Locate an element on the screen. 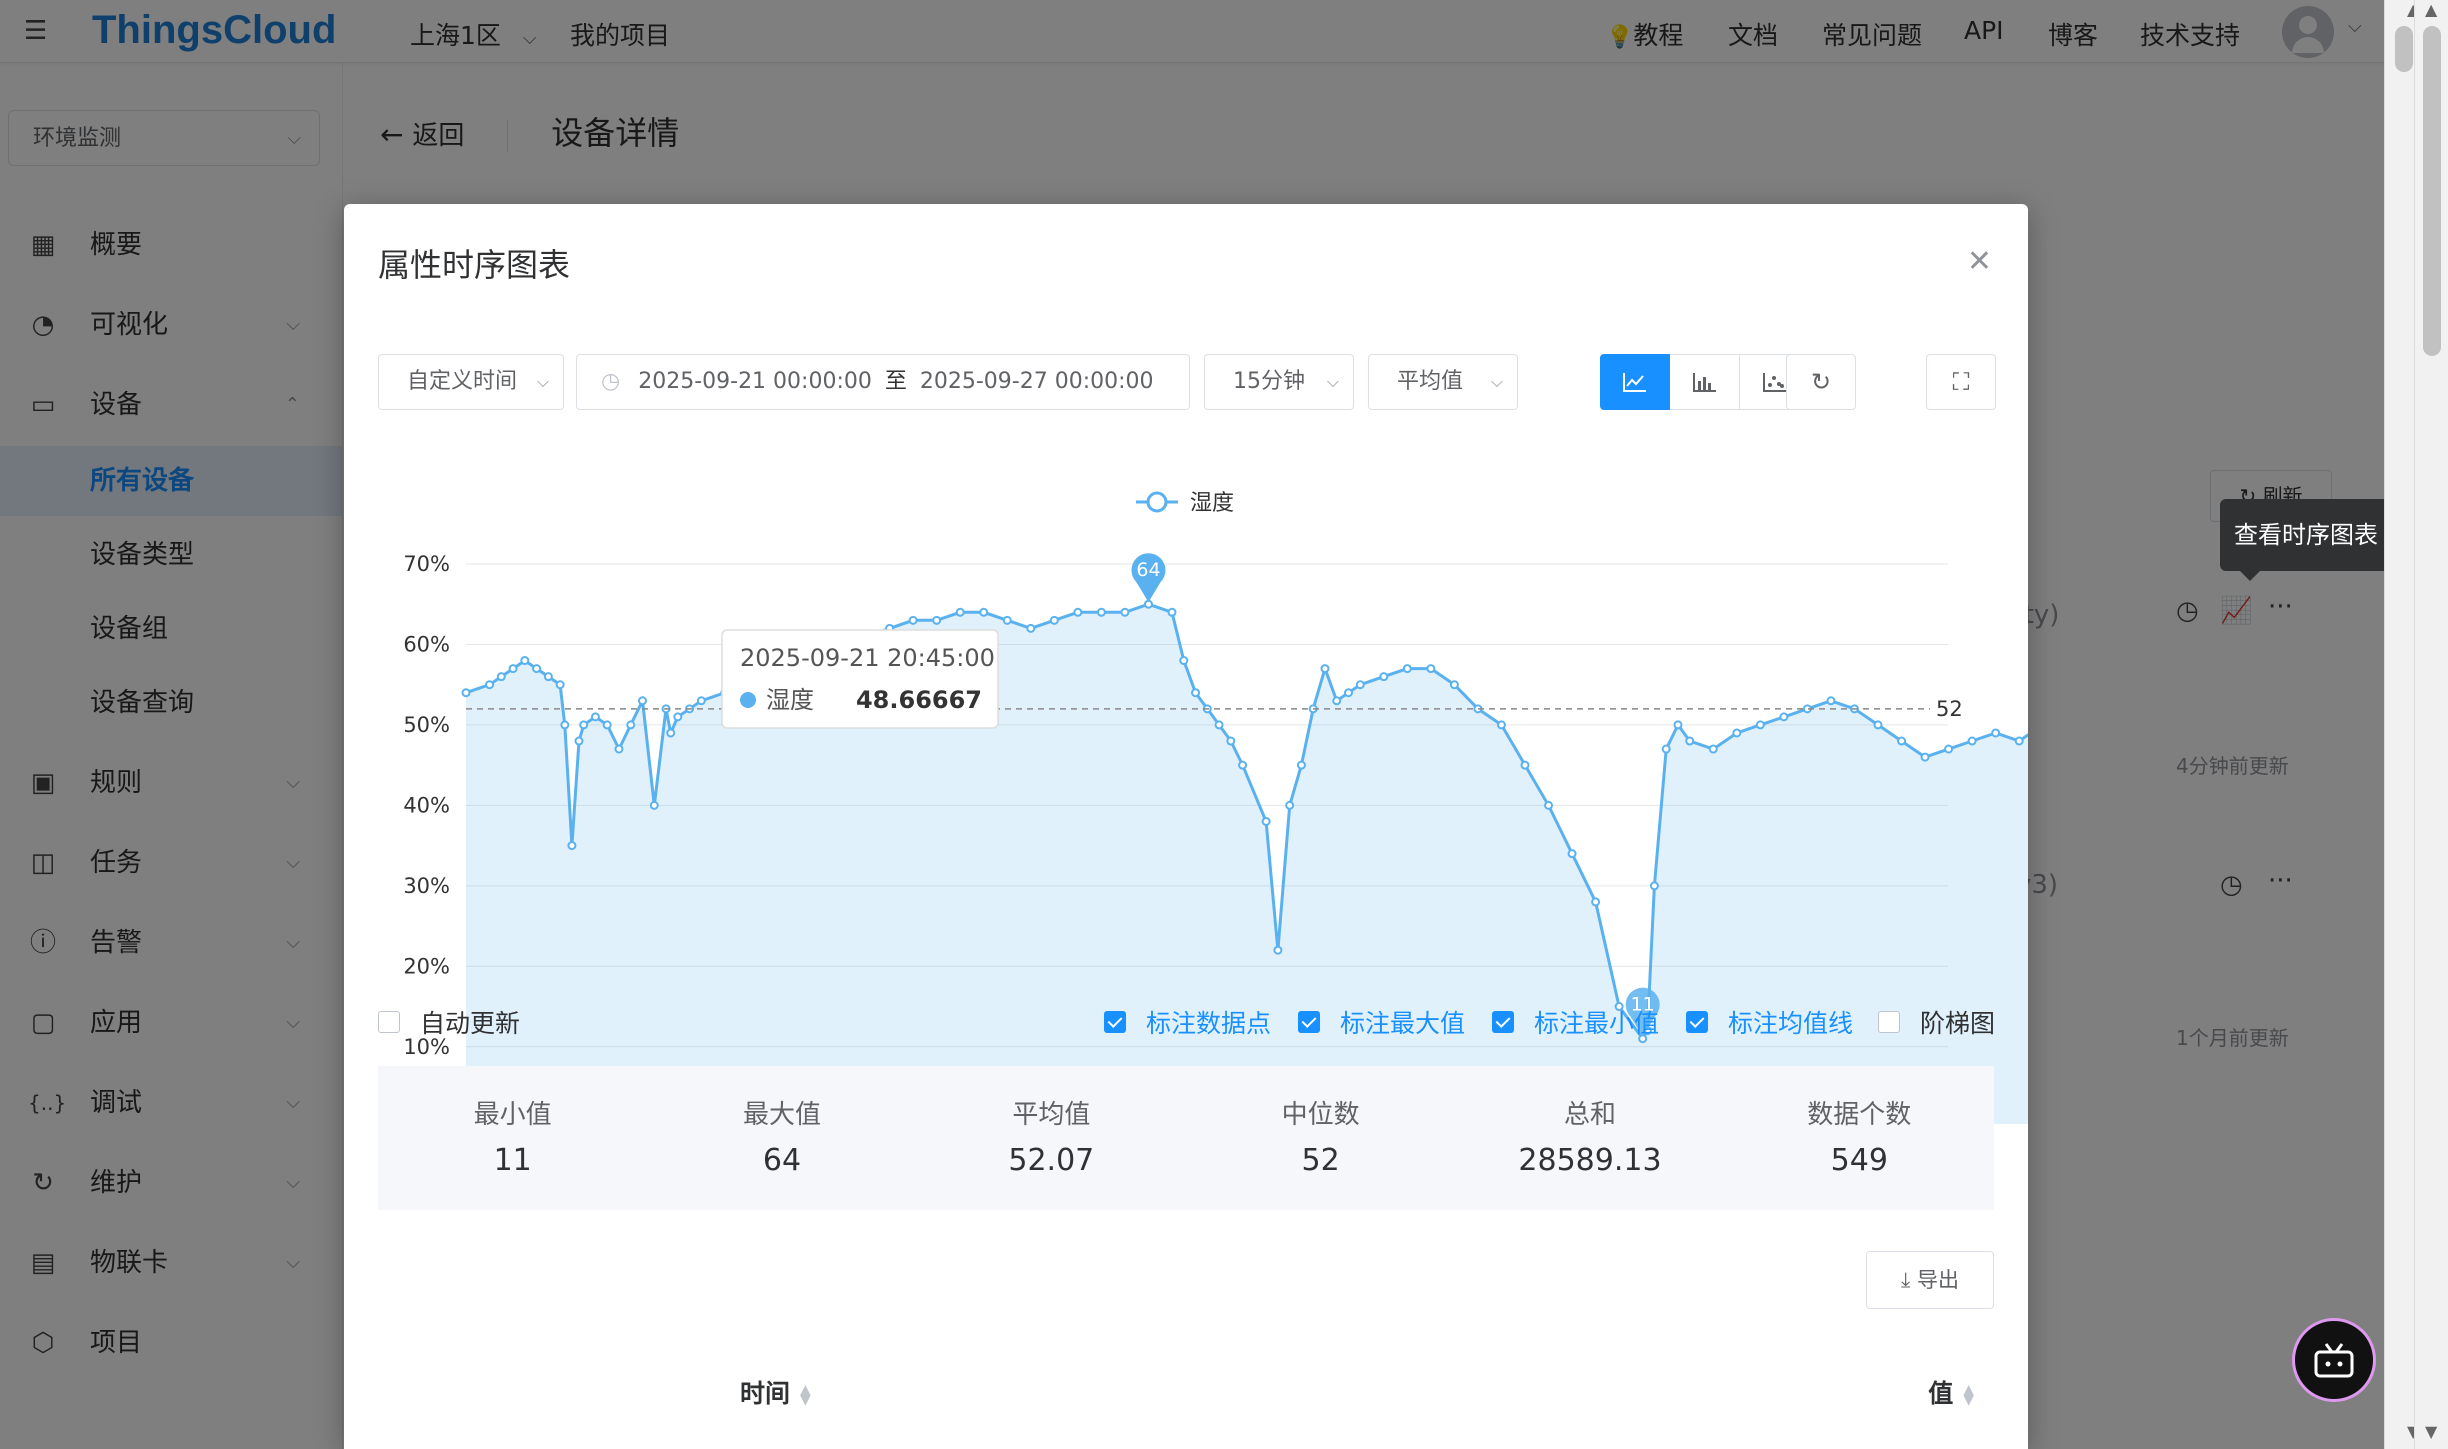 The image size is (2448, 1449). mark-min-option: 标注最小值 is located at coordinates (1575, 1022).